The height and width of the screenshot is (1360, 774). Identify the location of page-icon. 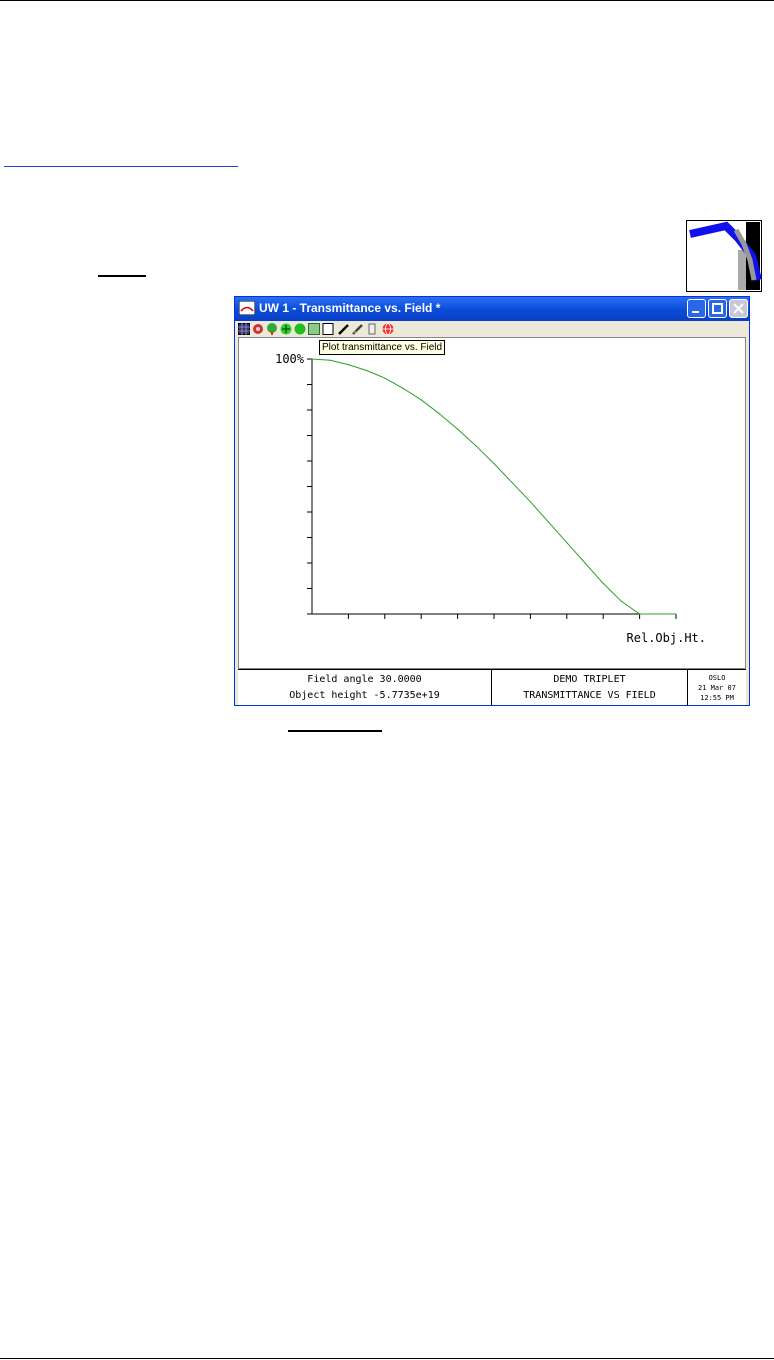
(328, 329).